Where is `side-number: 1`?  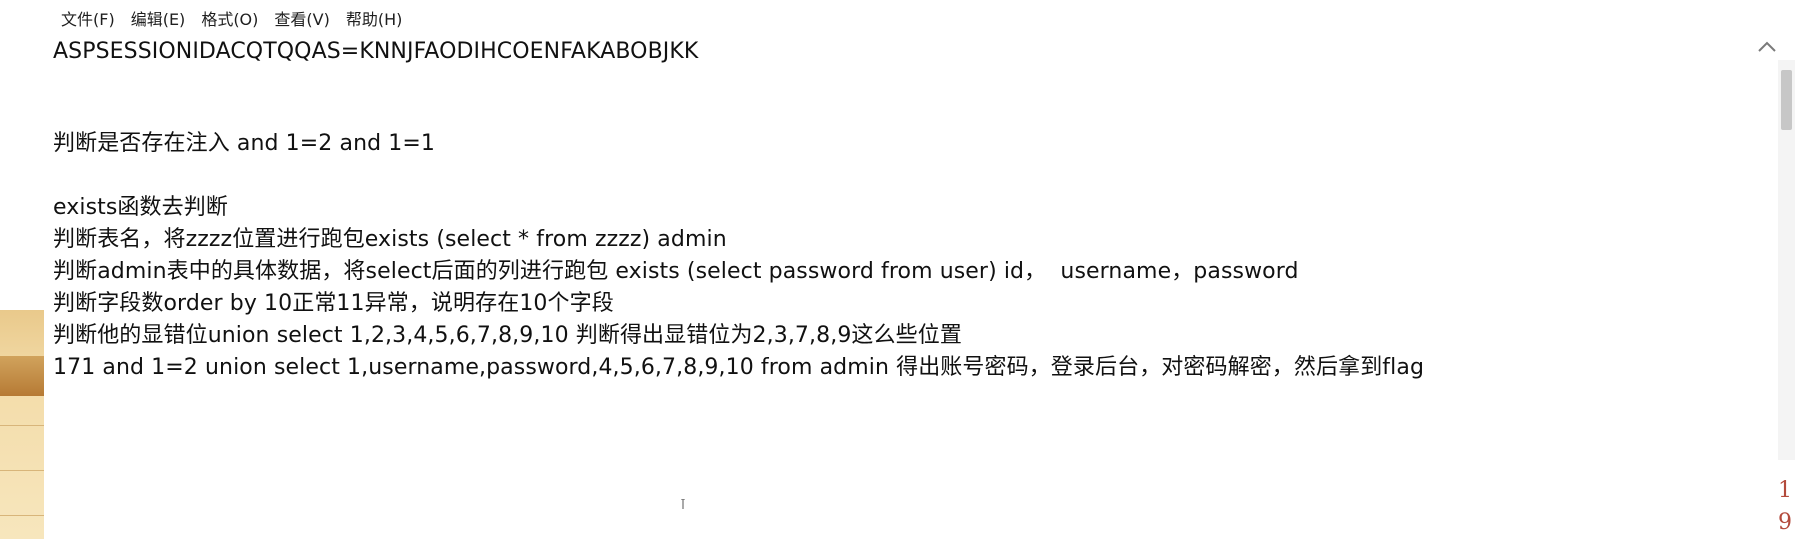 side-number: 1 is located at coordinates (1785, 490).